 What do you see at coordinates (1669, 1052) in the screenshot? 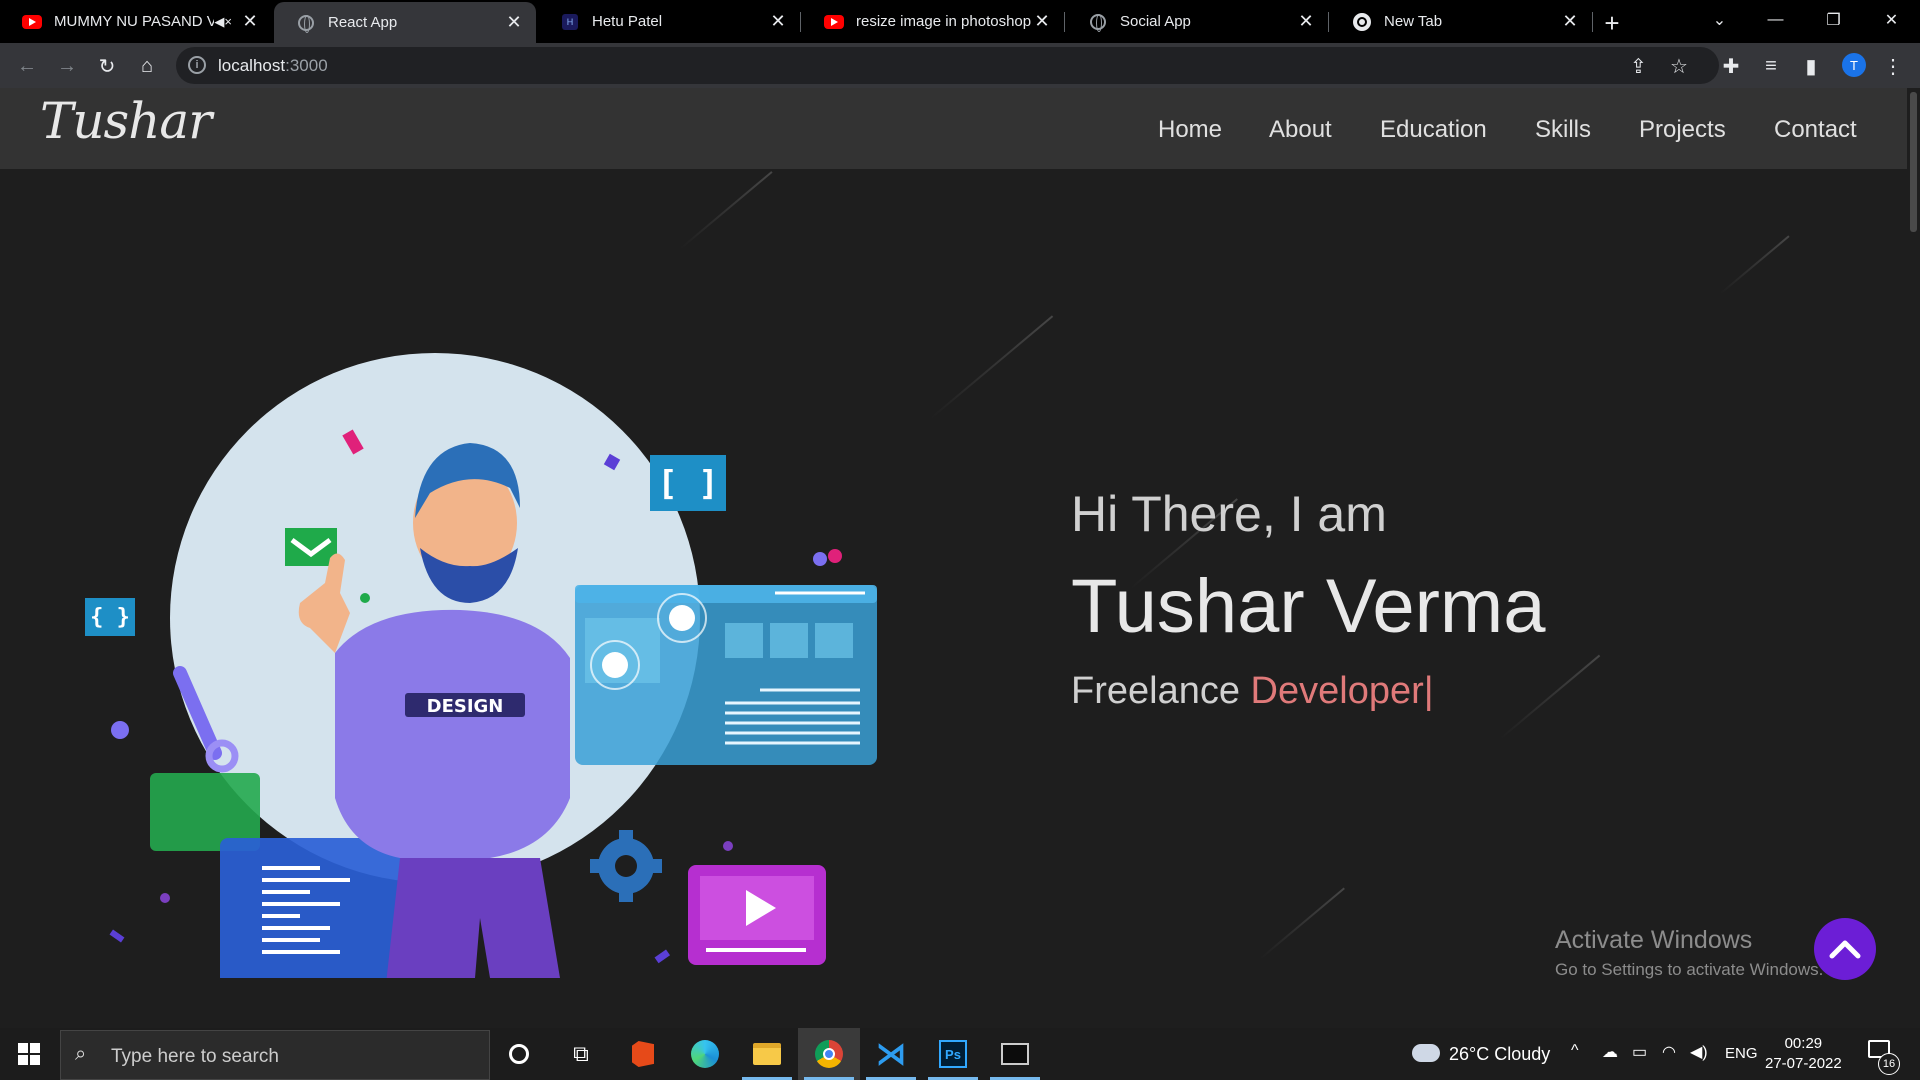
I see `wifi-icon: ◠` at bounding box center [1669, 1052].